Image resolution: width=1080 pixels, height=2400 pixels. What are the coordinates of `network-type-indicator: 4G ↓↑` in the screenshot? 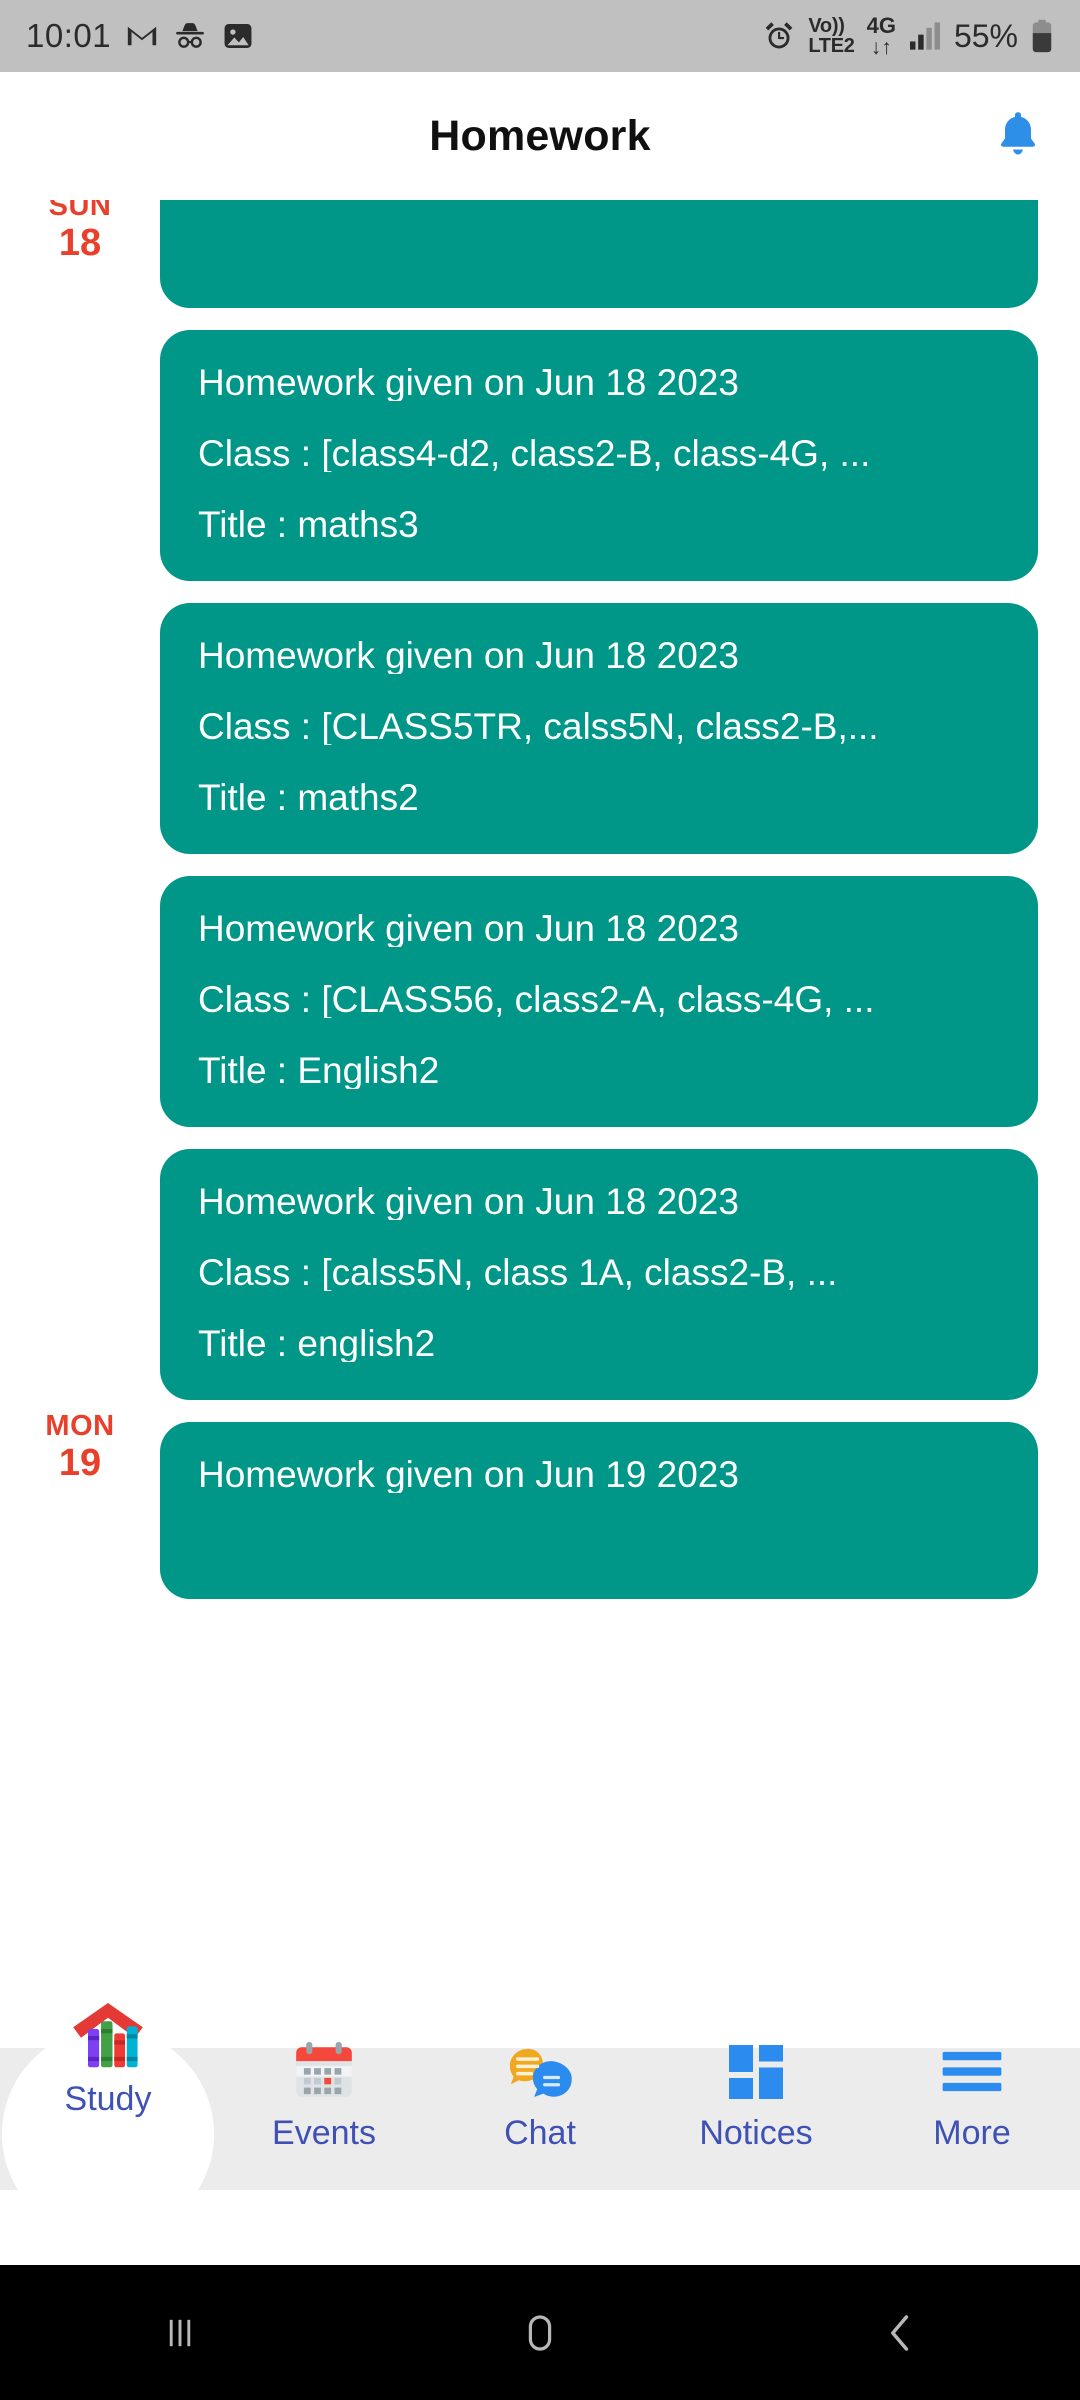 It's located at (881, 35).